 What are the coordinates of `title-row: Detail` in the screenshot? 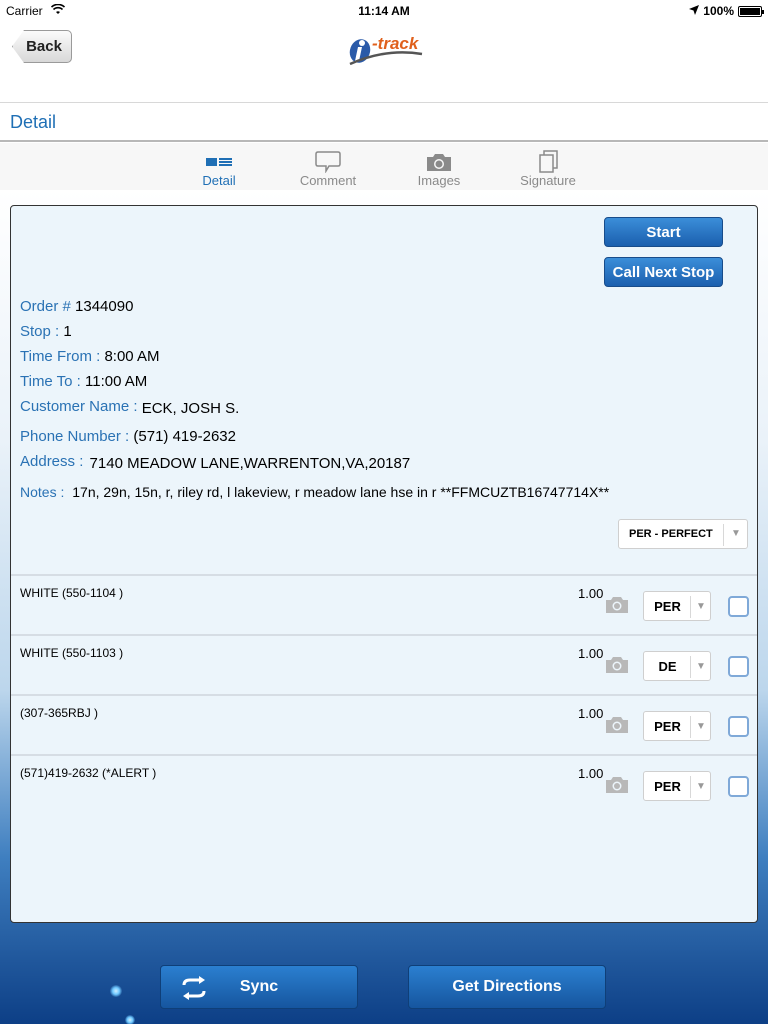 It's located at (384, 122).